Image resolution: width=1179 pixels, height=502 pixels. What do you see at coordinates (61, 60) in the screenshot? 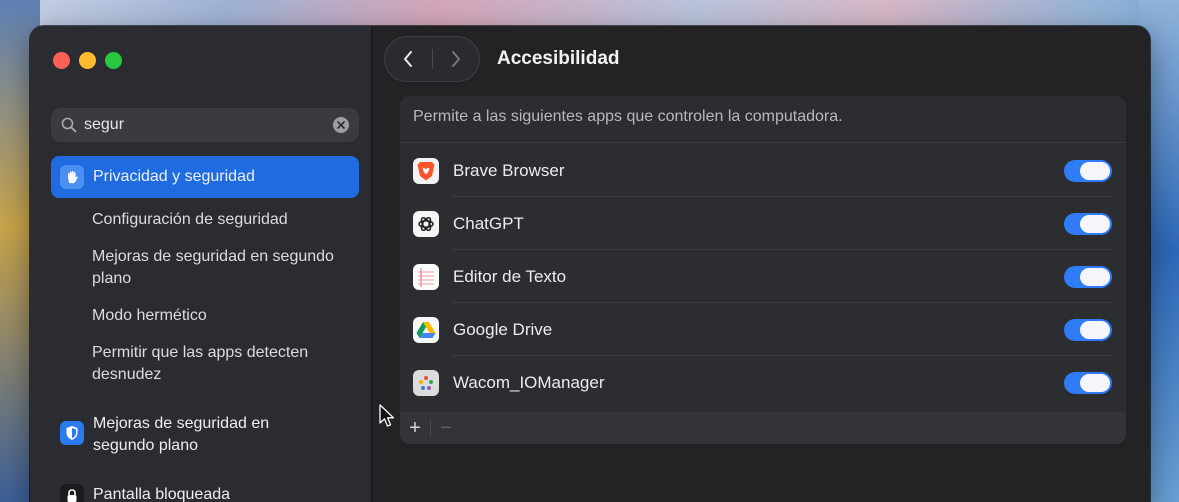
I see `close-window-button` at bounding box center [61, 60].